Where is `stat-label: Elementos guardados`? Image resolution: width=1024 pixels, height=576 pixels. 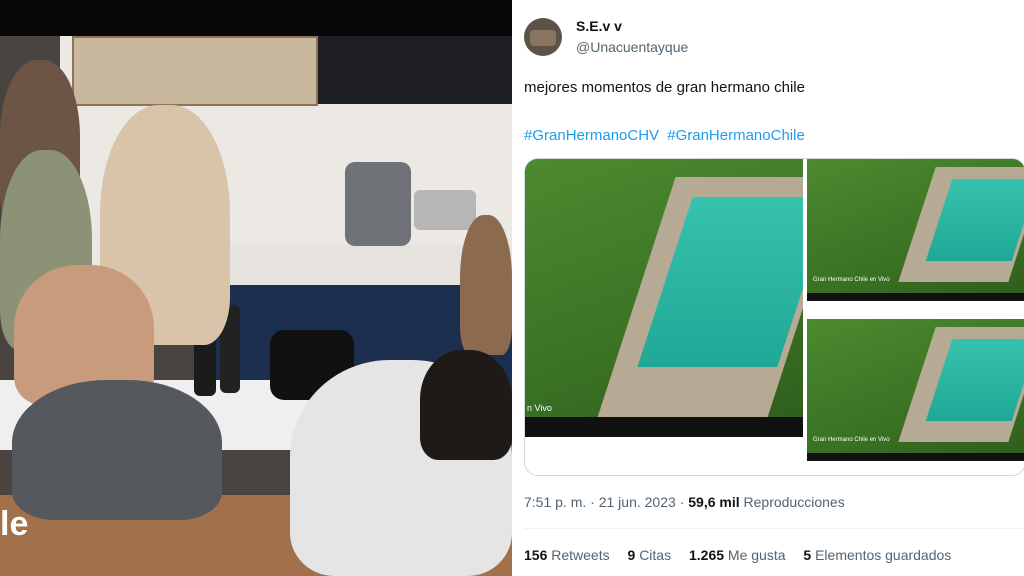
stat-label: Elementos guardados is located at coordinates (883, 555).